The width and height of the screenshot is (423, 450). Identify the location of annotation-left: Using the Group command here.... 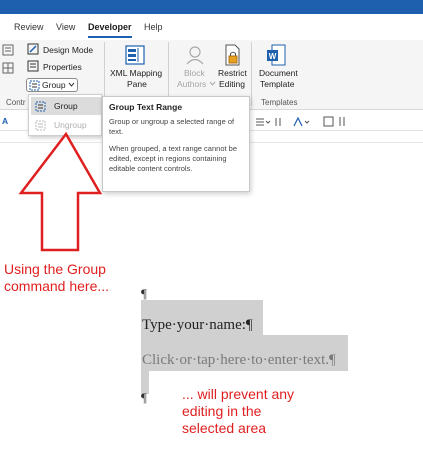
(56, 278).